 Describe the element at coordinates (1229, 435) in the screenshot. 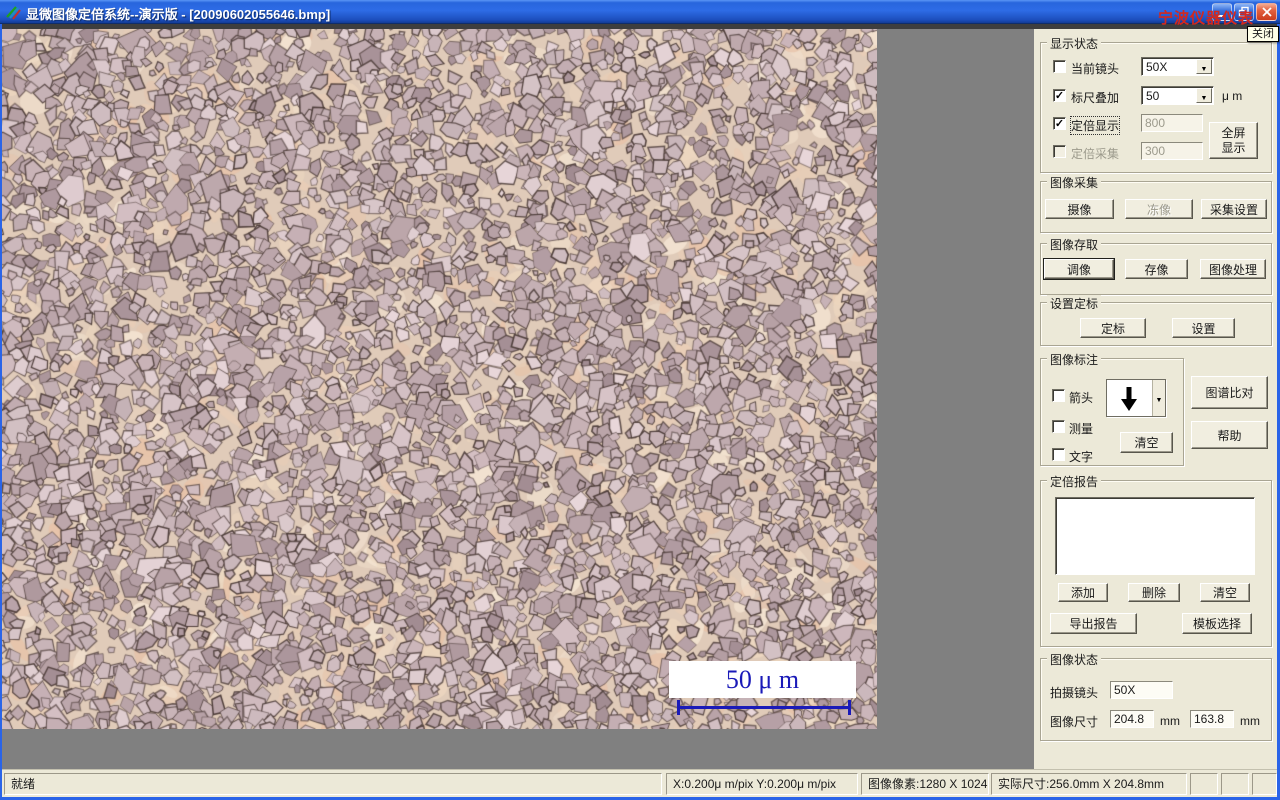

I see `help-button: 帮助` at that location.